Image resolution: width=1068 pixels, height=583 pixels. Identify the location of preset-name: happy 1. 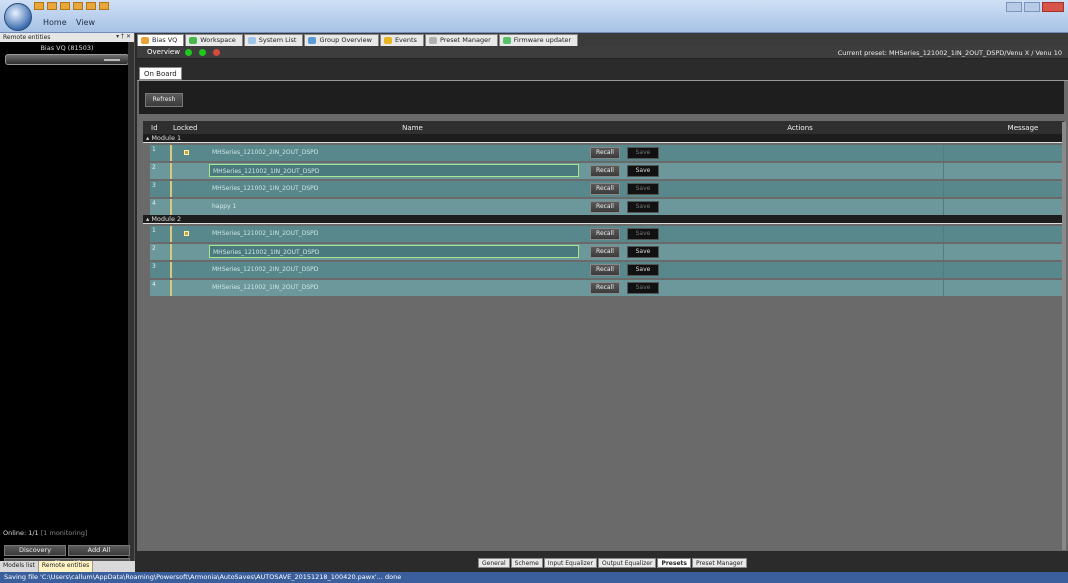
(394, 206).